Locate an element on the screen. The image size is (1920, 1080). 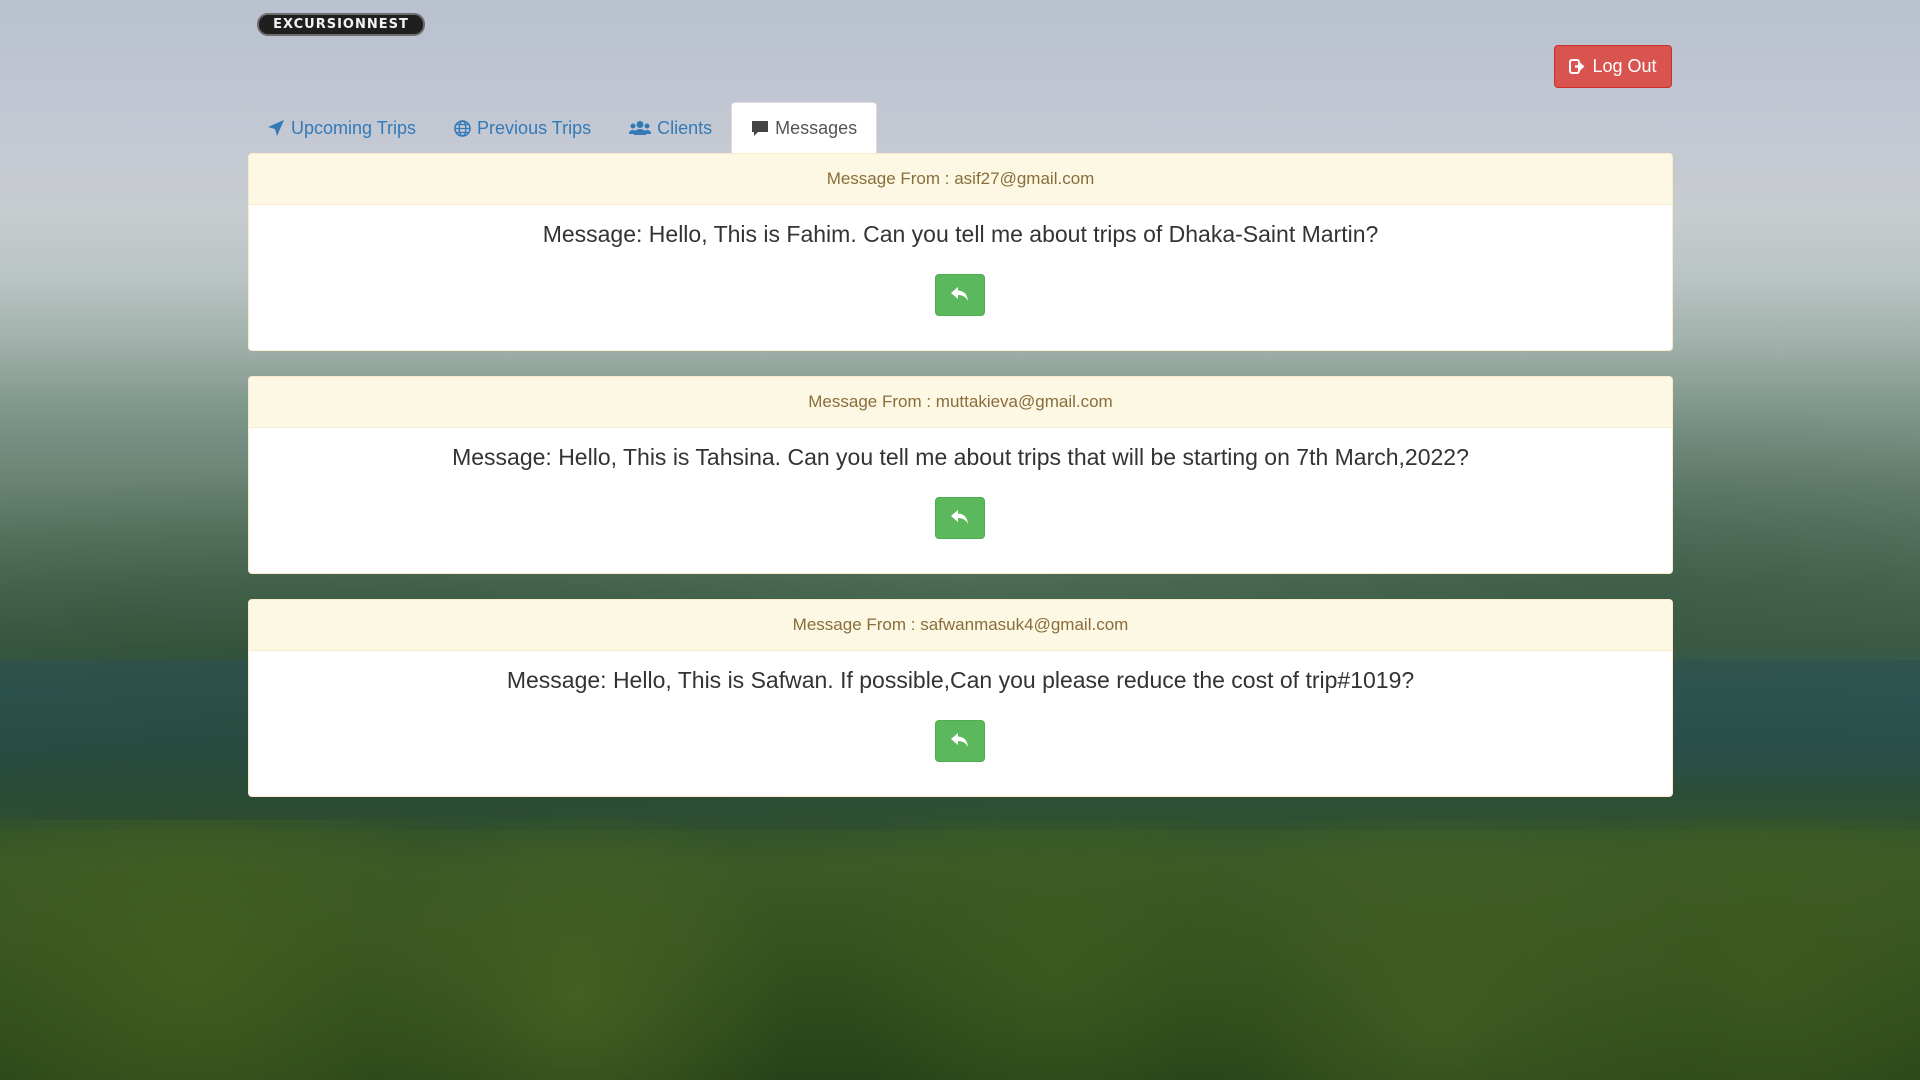
tab-messages: Messages is located at coordinates (804, 128).